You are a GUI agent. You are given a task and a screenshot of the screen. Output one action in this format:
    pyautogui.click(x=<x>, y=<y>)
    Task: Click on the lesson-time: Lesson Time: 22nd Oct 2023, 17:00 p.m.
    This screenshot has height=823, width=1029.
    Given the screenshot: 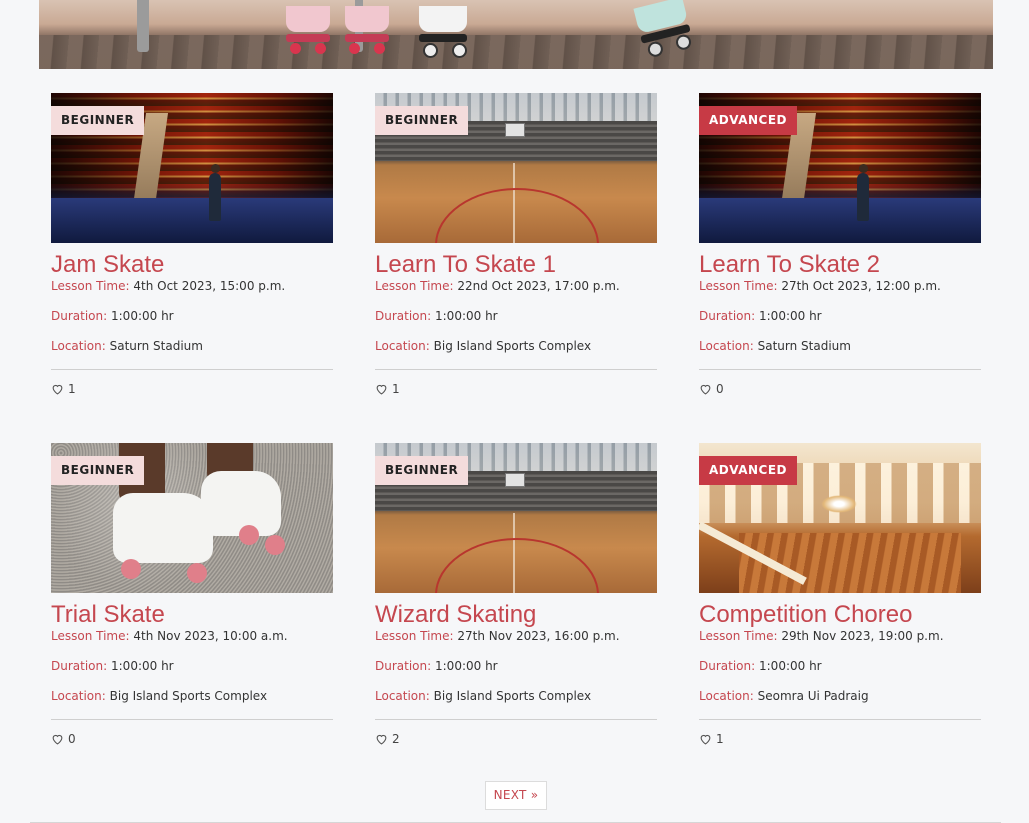 What is the action you would take?
    pyautogui.click(x=497, y=286)
    